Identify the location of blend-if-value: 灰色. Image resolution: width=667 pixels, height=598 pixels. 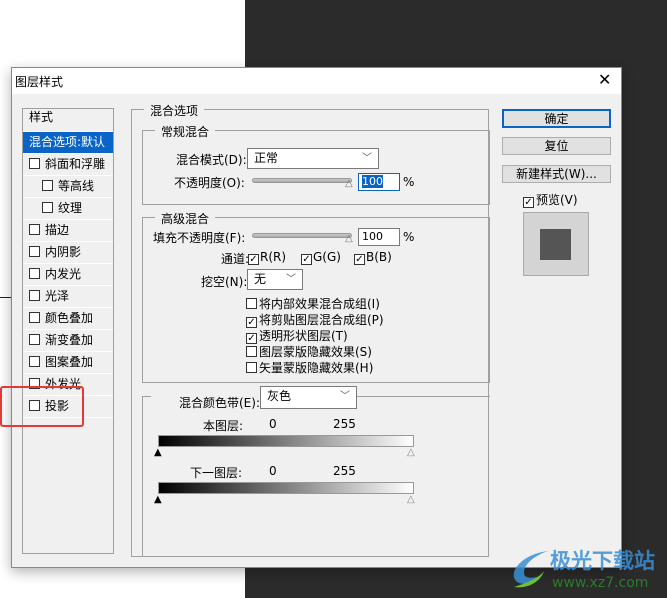
(279, 396).